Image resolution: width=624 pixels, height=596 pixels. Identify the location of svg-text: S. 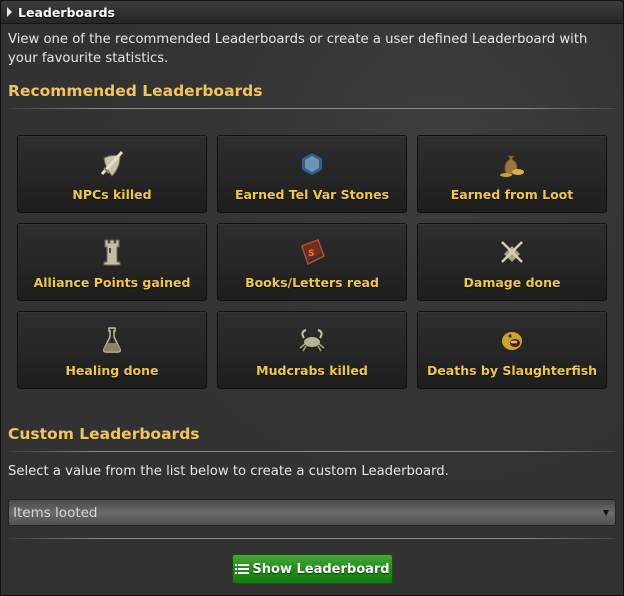
(311, 254).